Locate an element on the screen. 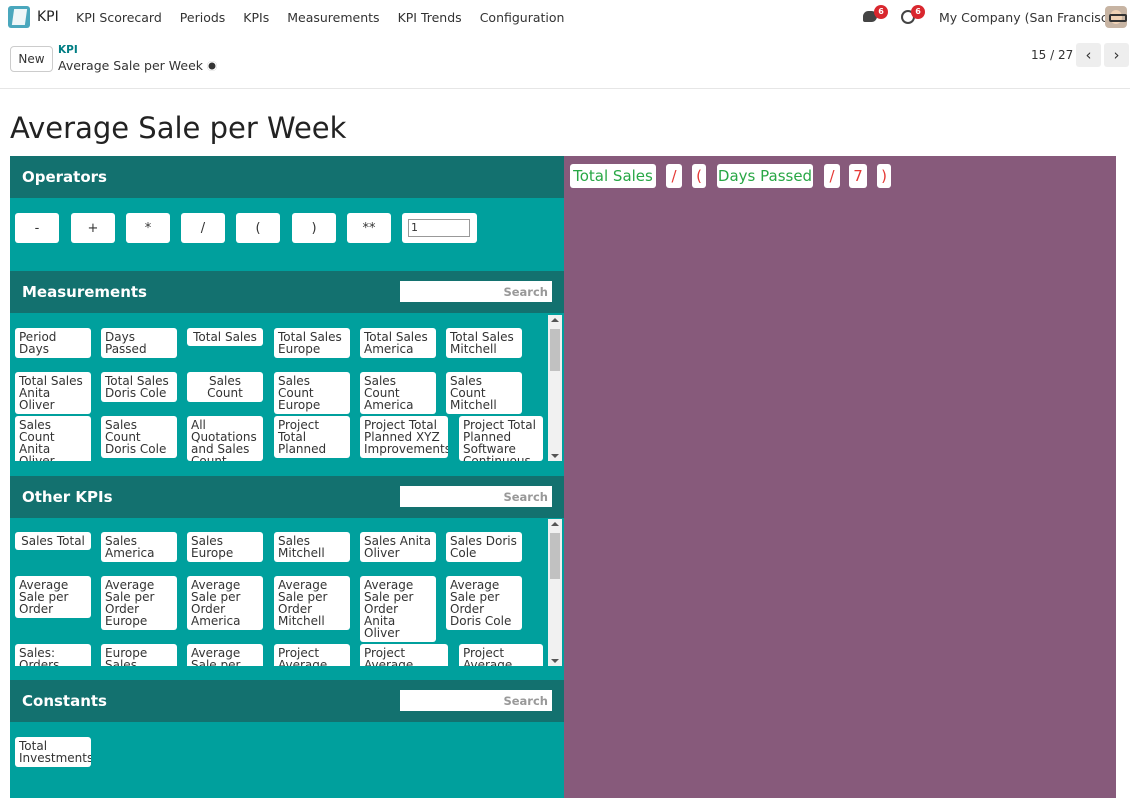  measurement-chip: Period Days is located at coordinates (53, 343).